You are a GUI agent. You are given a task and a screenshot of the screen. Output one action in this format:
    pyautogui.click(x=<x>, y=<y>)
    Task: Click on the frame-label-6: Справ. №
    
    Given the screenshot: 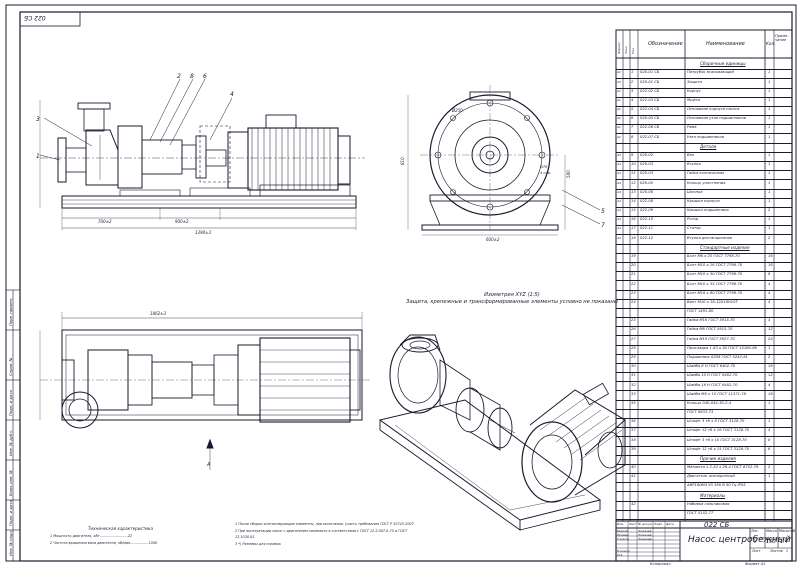 What is the action you would take?
    pyautogui.click(x=10, y=366)
    